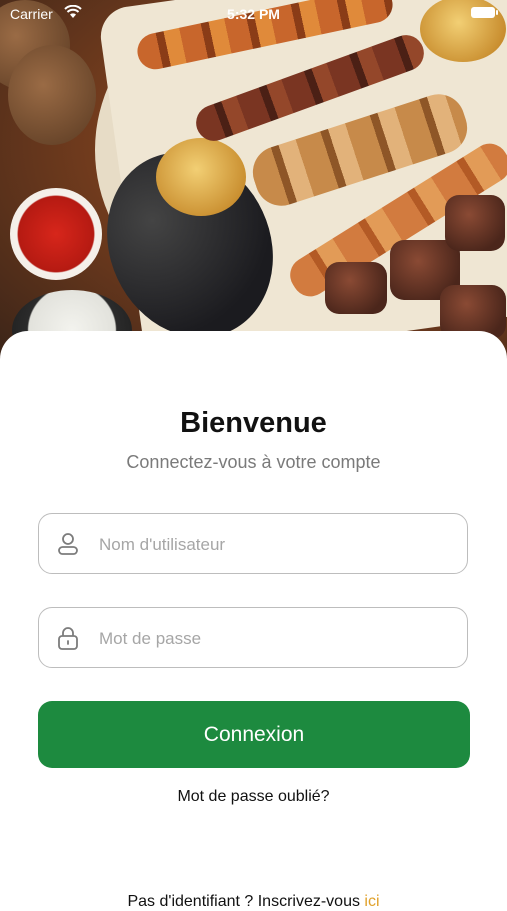 This screenshot has height=911, width=507. What do you see at coordinates (484, 12) in the screenshot?
I see `battery-icon` at bounding box center [484, 12].